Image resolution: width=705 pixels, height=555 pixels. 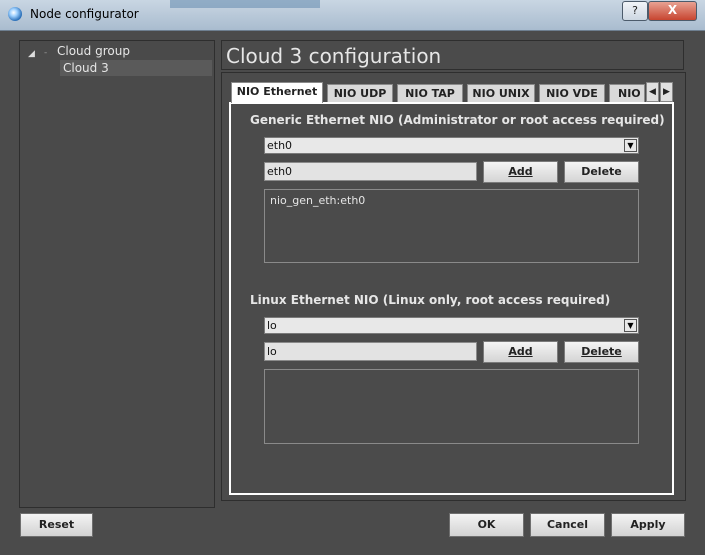 I want to click on tree-item-cloud-3: Cloud 3, so click(x=136, y=68).